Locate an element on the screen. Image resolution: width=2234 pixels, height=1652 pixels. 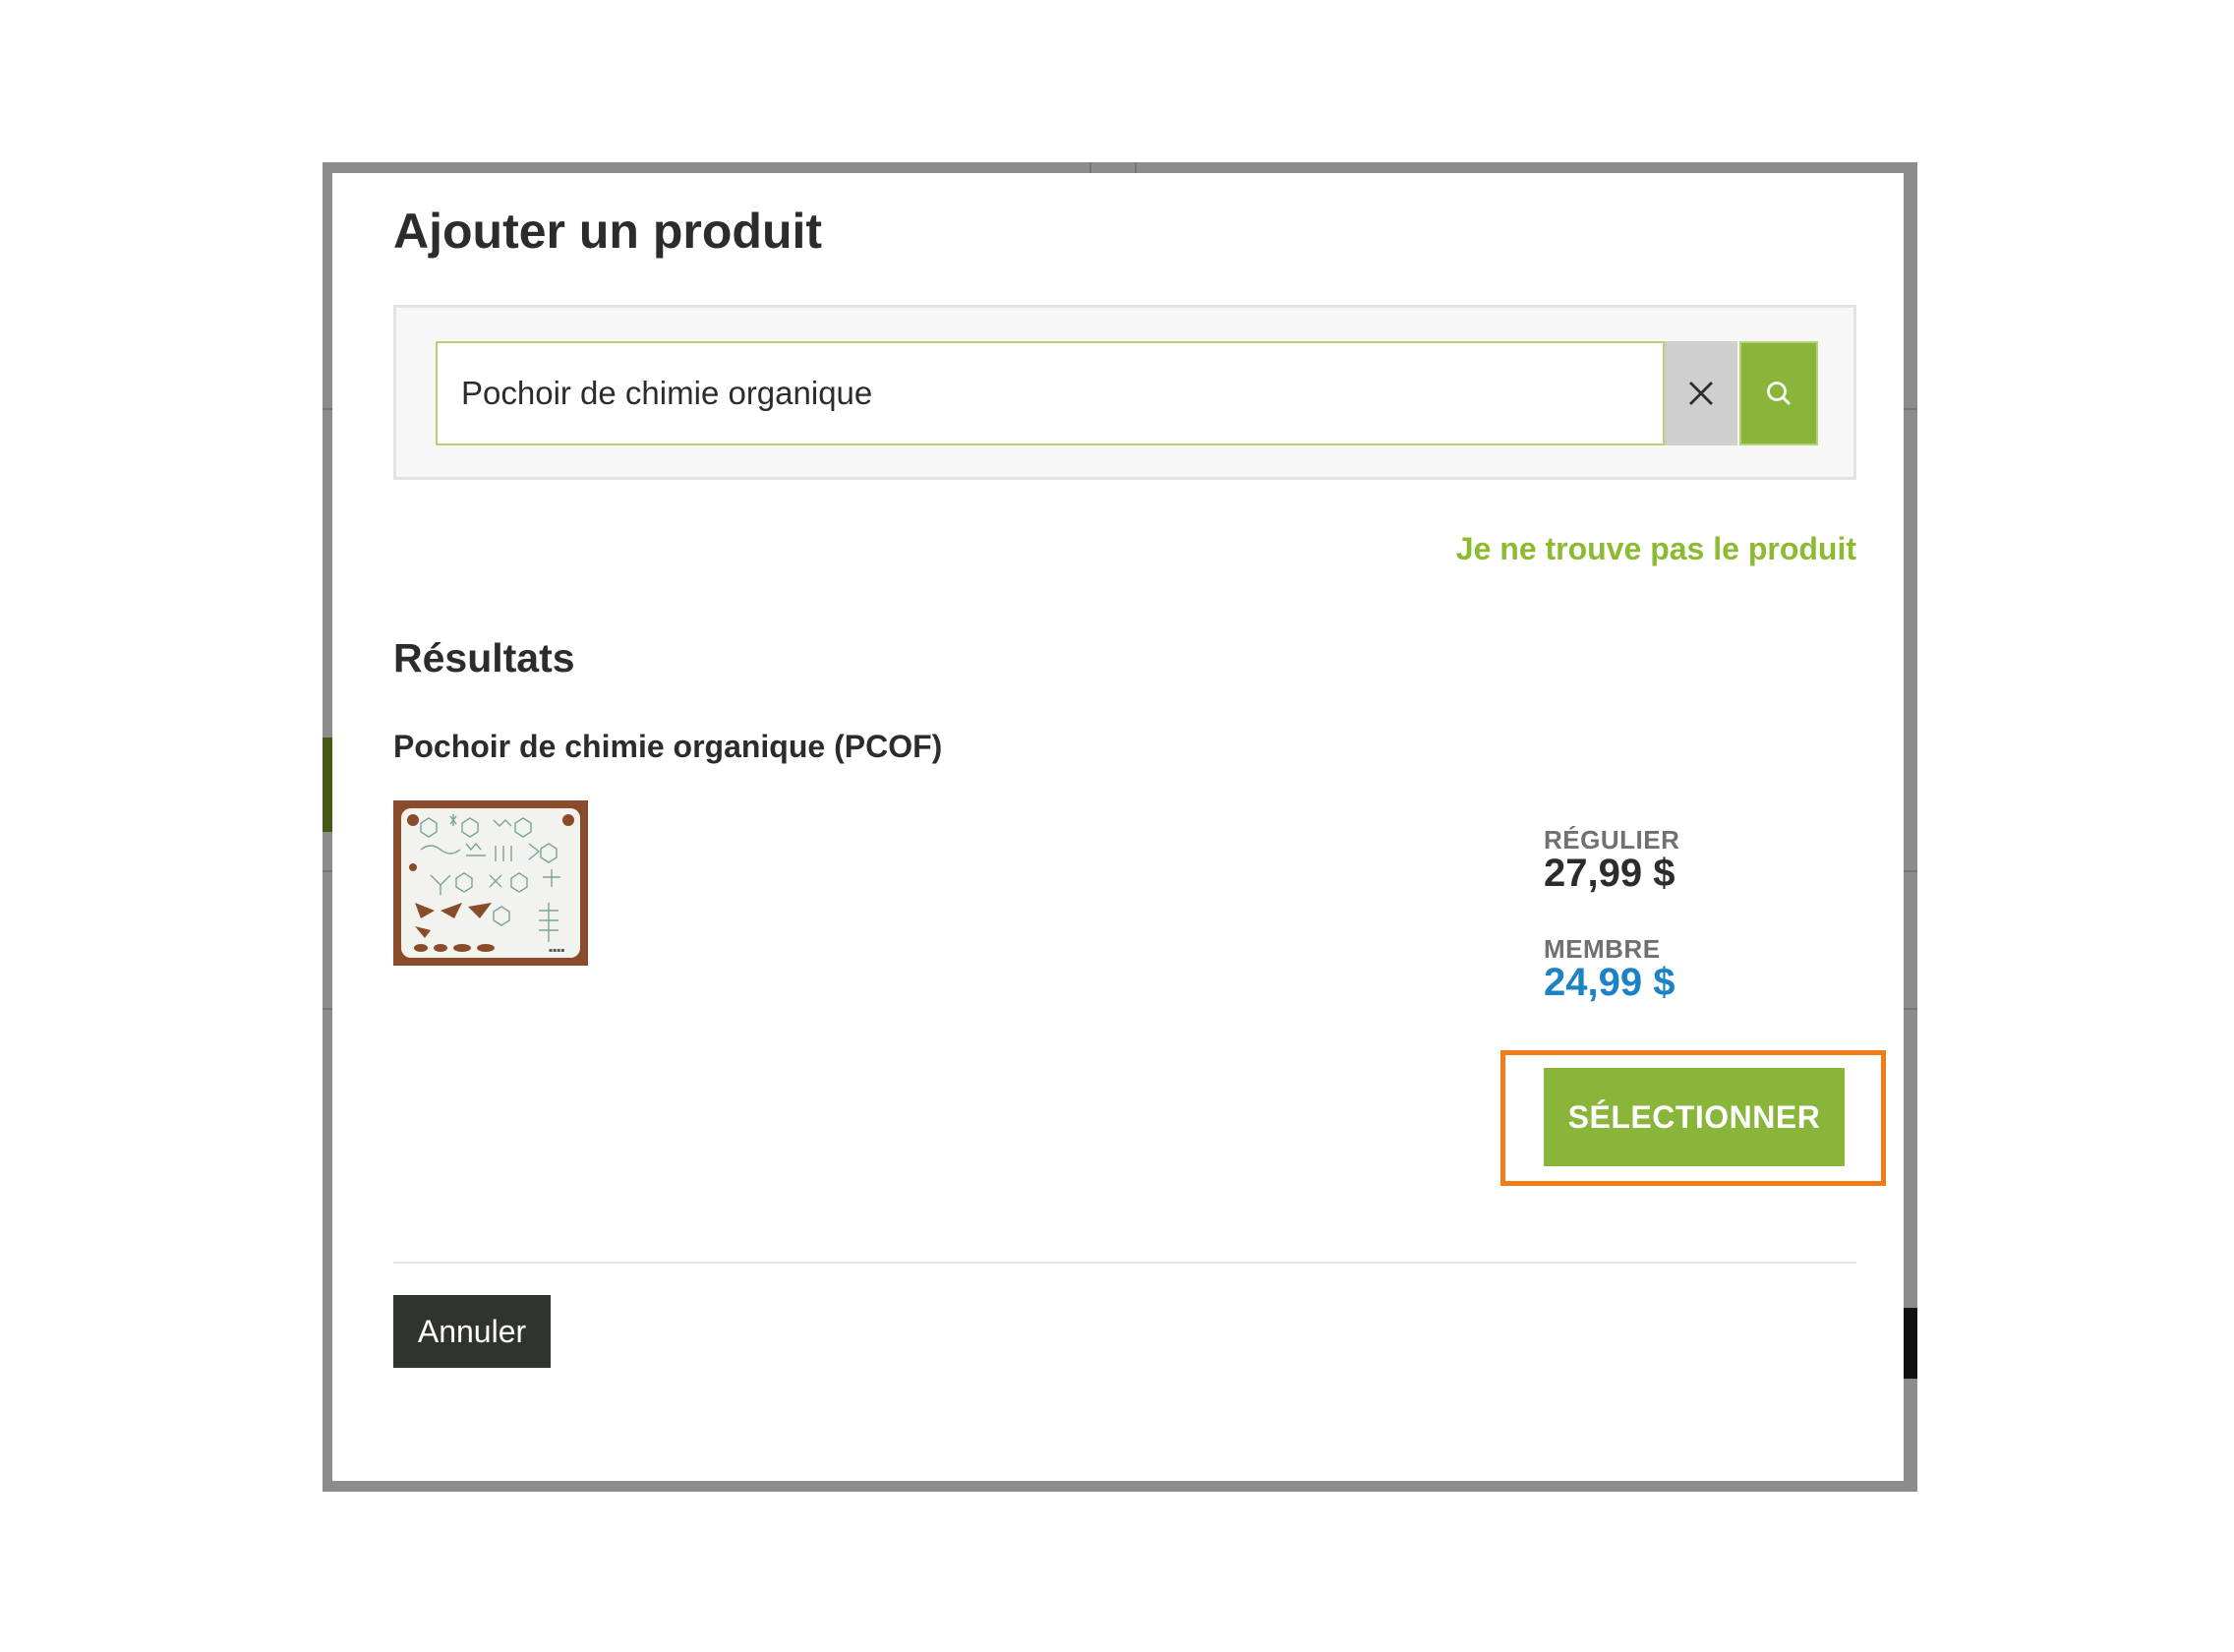
clear-search-button is located at coordinates (1701, 393).